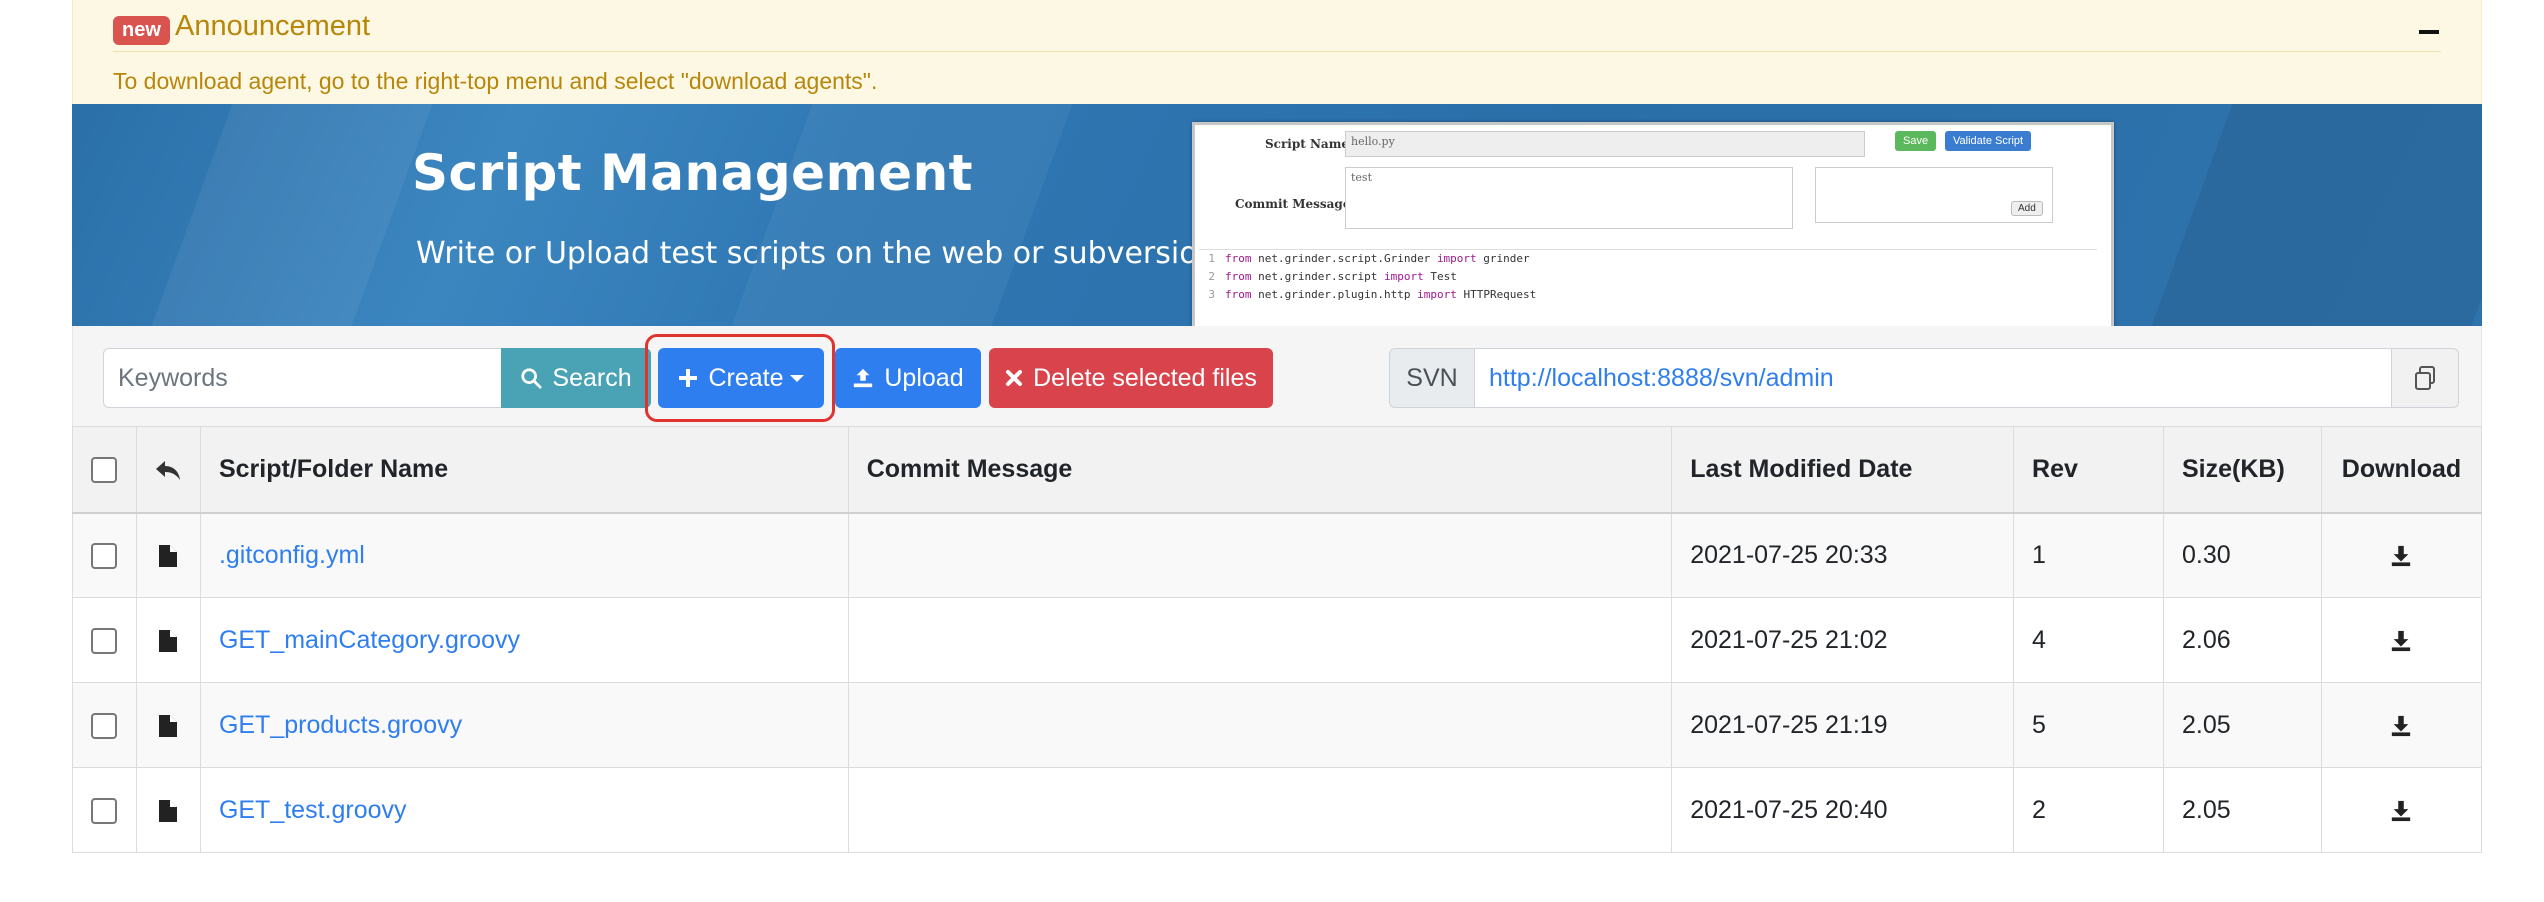  Describe the element at coordinates (273, 26) in the screenshot. I see `announcement-title: Announcement` at that location.